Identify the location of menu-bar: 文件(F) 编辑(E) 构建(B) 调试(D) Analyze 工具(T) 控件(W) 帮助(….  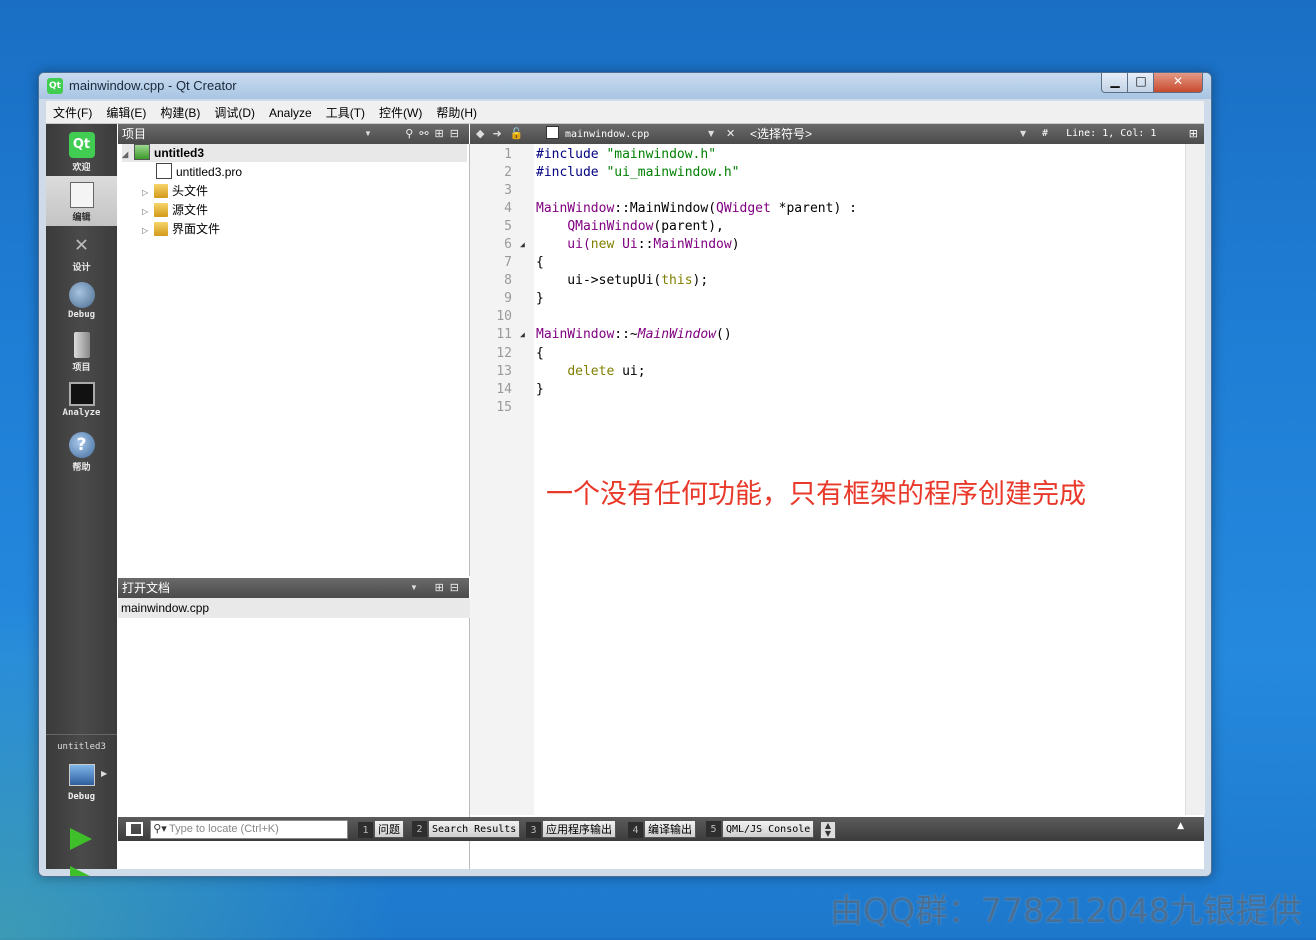
(625, 112).